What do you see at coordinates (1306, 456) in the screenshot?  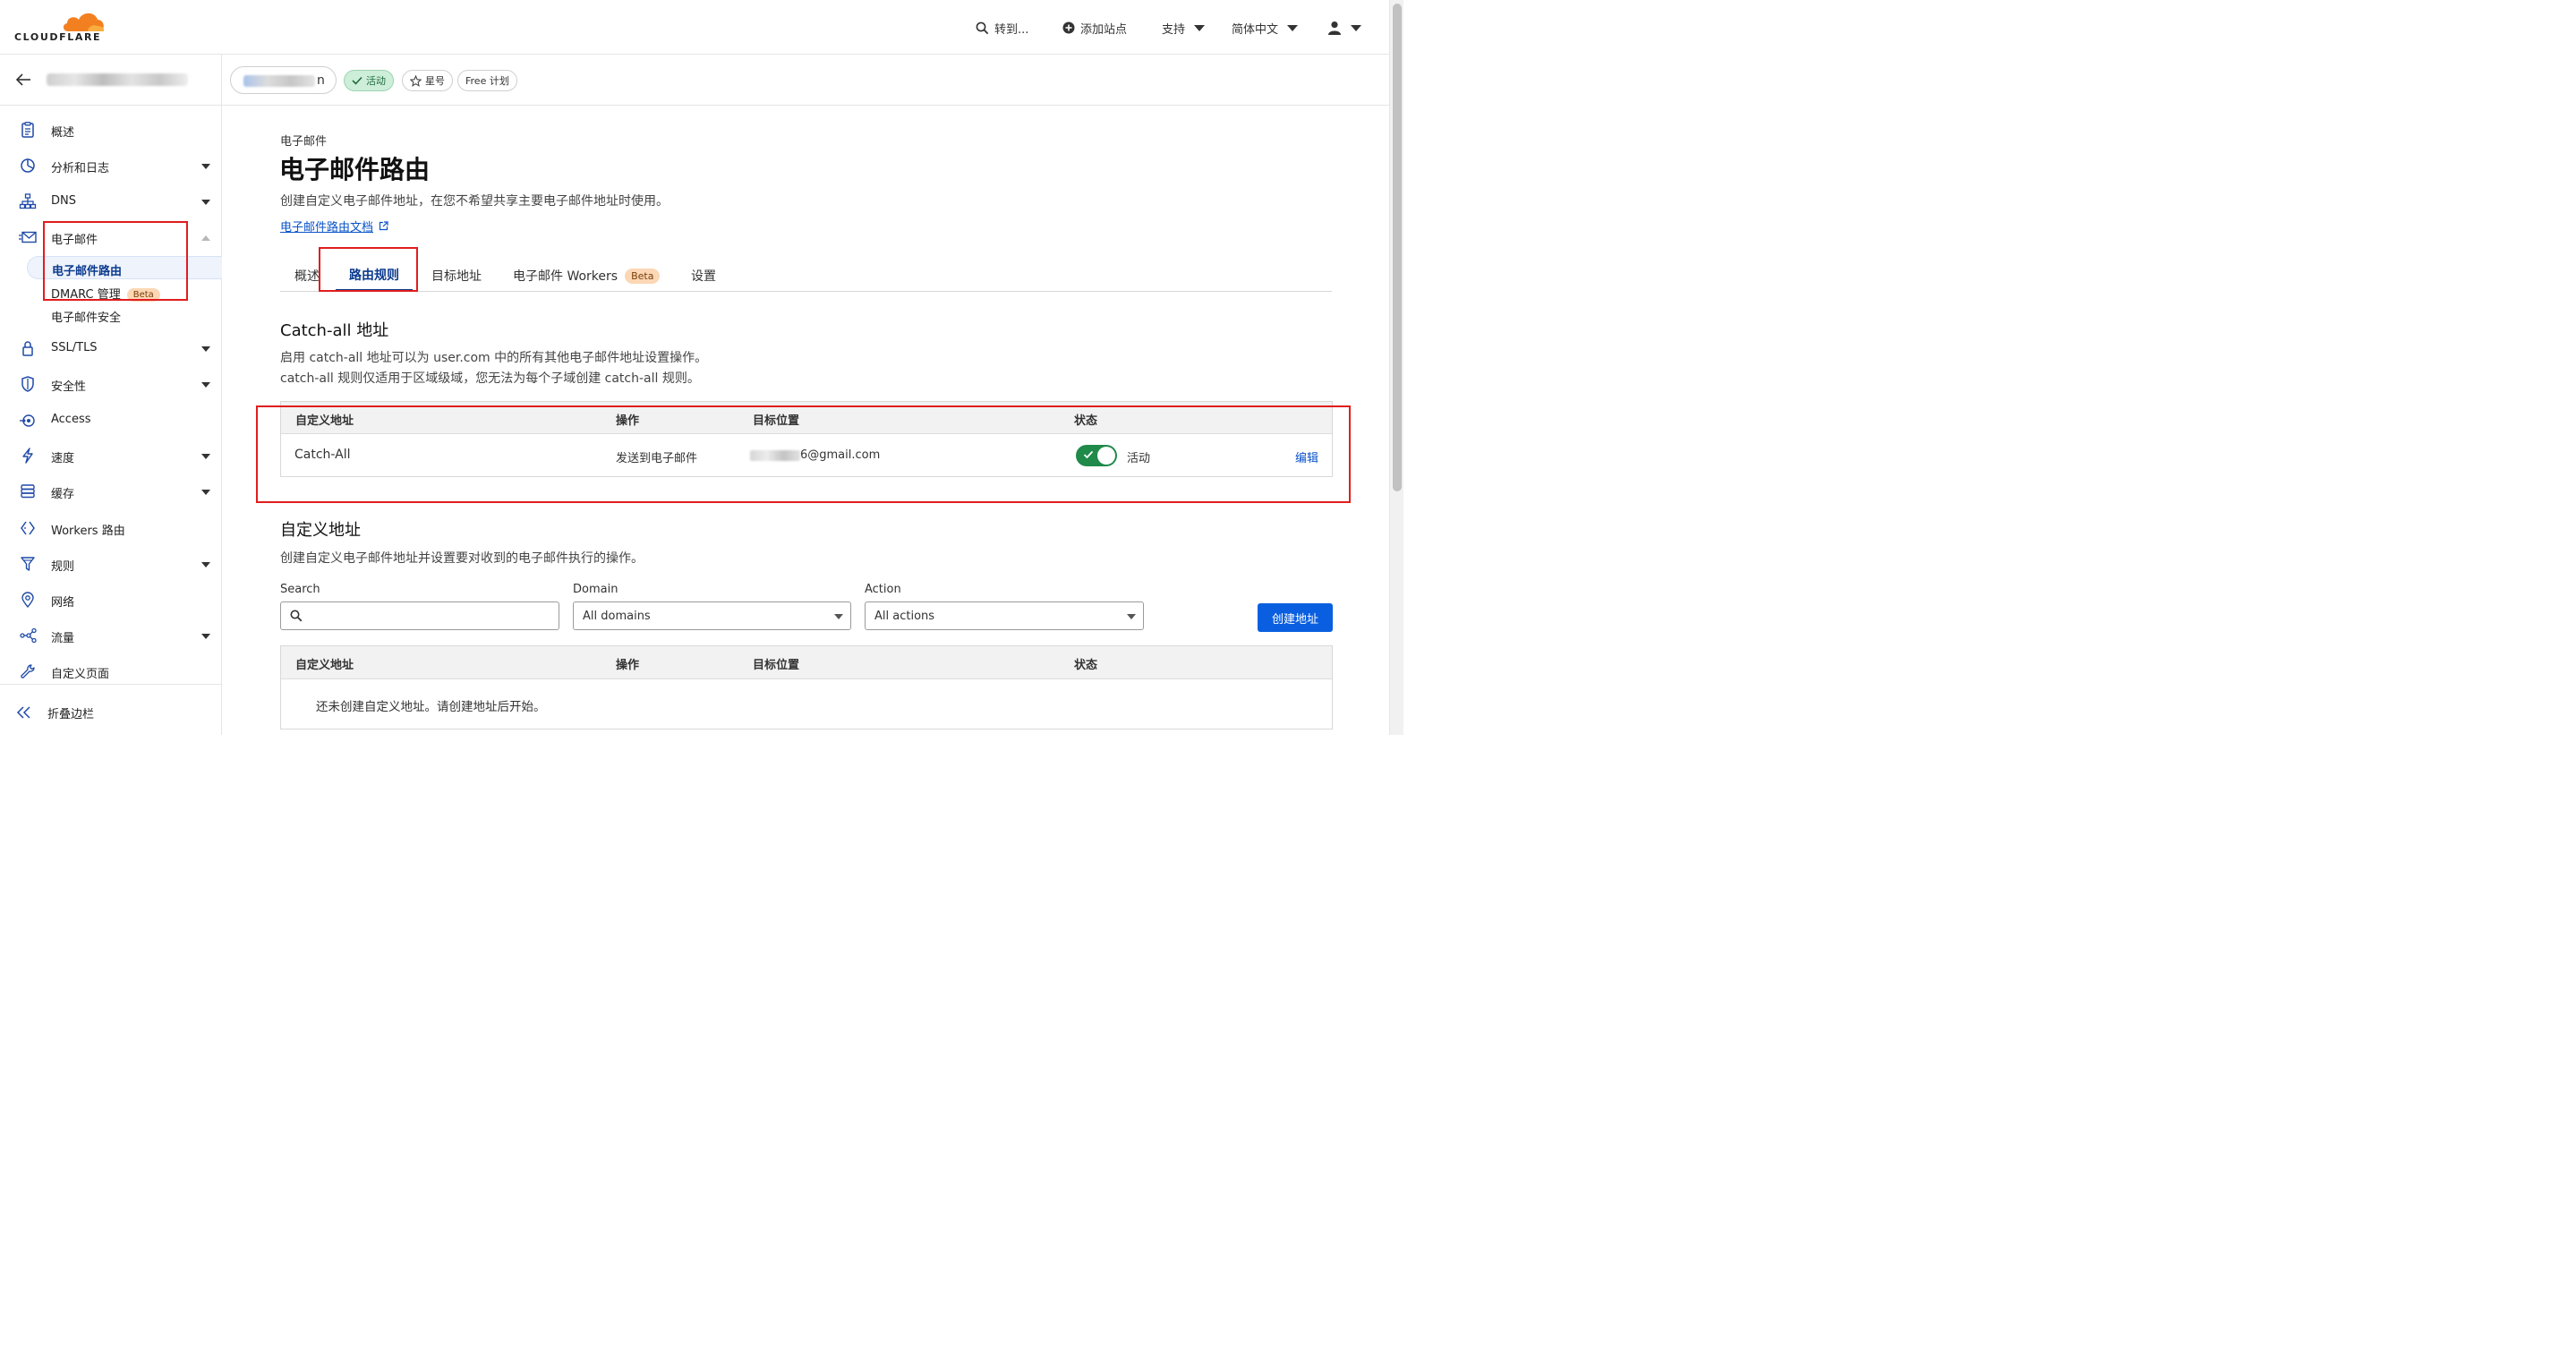 I see `edit-catchall-link: 编辑` at bounding box center [1306, 456].